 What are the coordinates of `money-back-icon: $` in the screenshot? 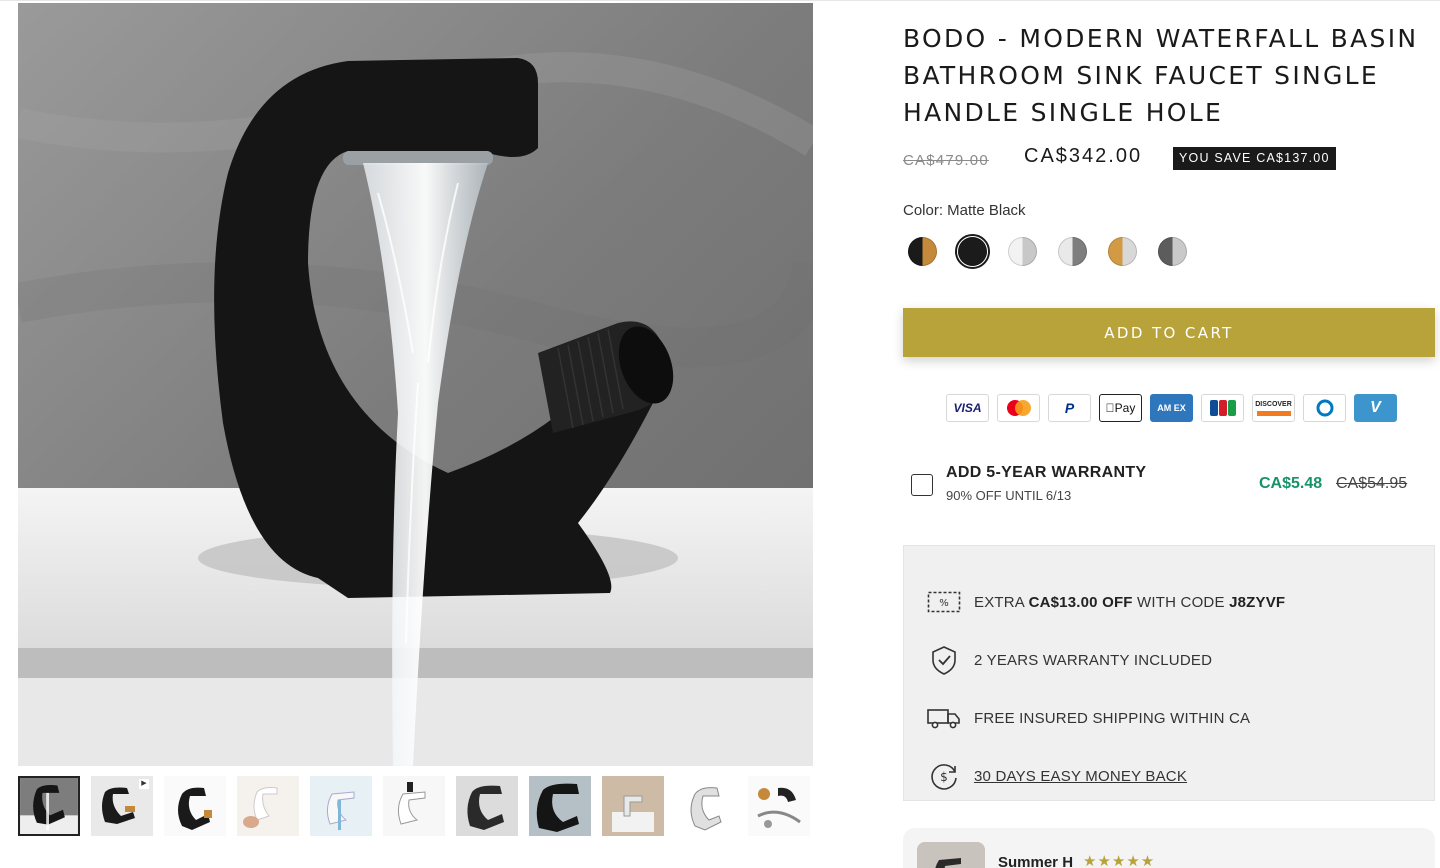 It's located at (944, 776).